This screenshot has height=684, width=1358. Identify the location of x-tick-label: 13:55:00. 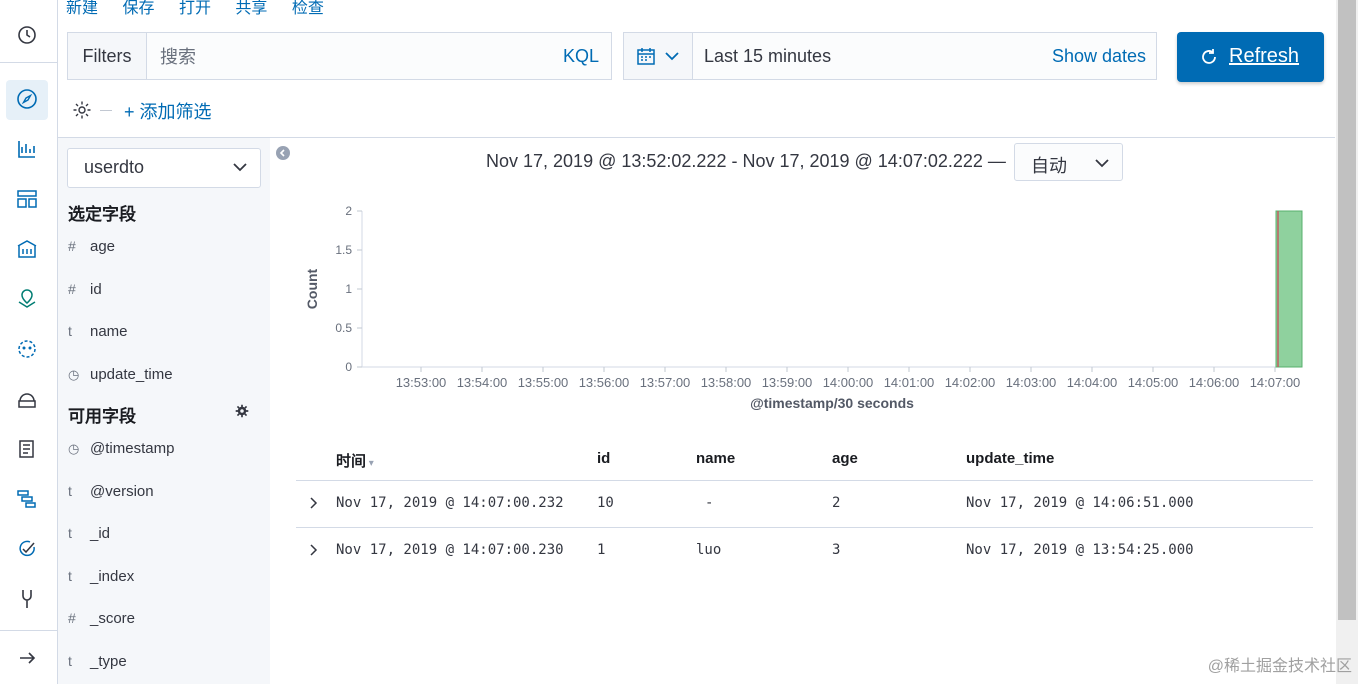
(543, 382).